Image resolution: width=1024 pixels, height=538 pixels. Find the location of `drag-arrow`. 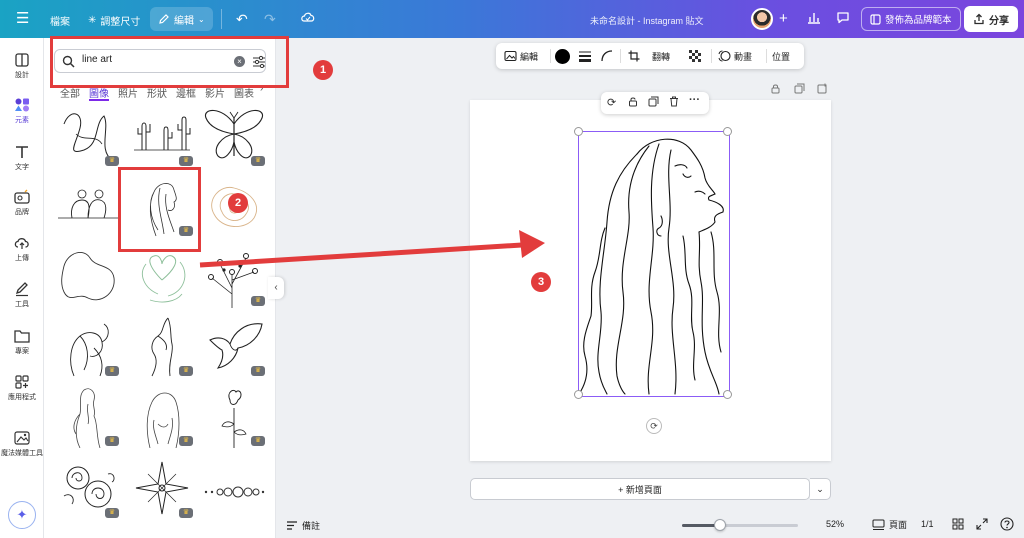

drag-arrow is located at coordinates (372, 249).